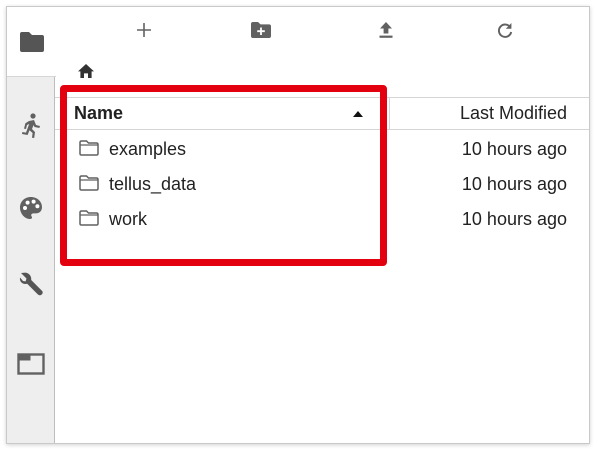 The image size is (599, 451). I want to click on palette-icon, so click(31, 208).